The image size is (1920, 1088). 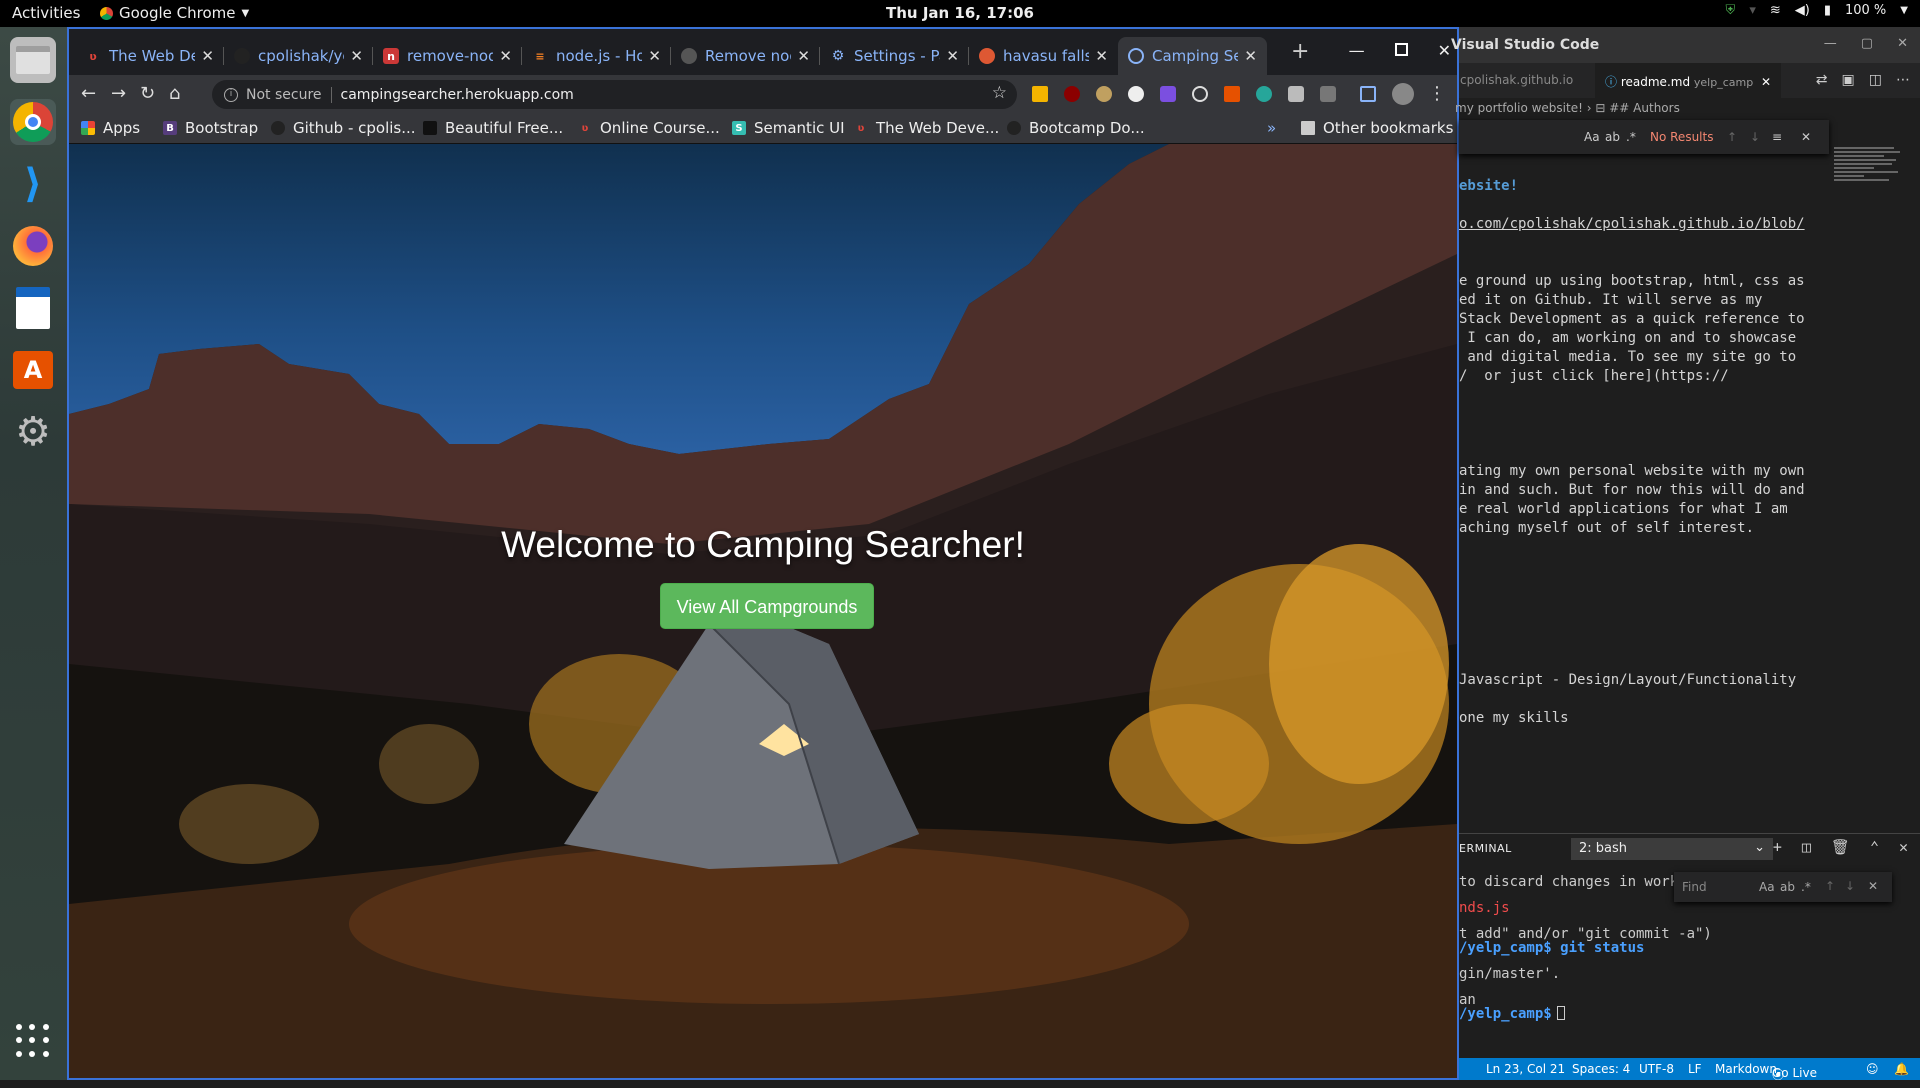 What do you see at coordinates (1043, 56) in the screenshot?
I see `tab-havasu-falls: havasu falls ✕` at bounding box center [1043, 56].